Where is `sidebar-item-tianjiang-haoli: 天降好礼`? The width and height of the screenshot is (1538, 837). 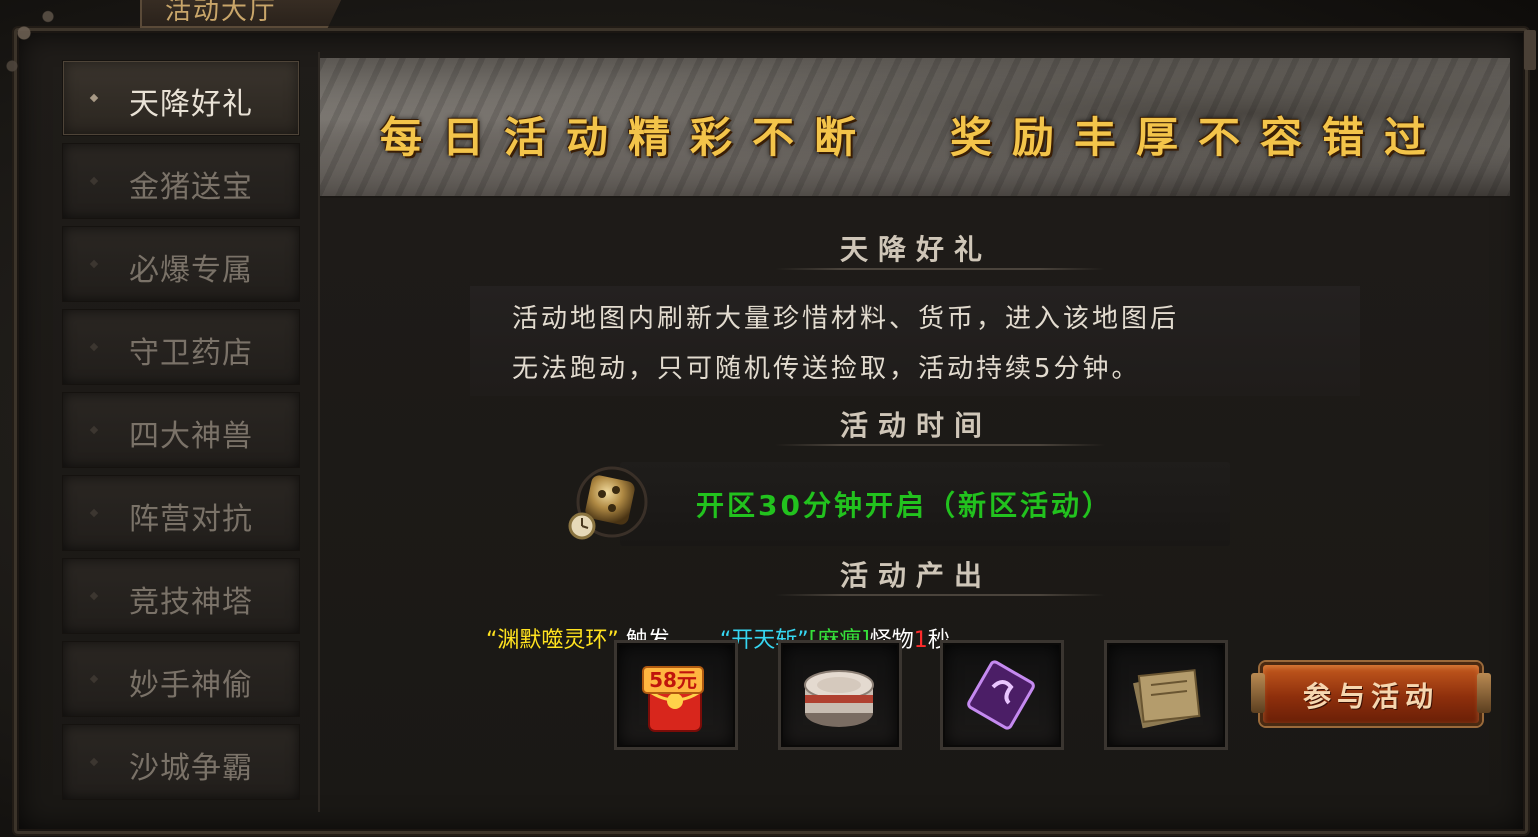
sidebar-item-tianjiang-haoli: 天降好礼 is located at coordinates (181, 98).